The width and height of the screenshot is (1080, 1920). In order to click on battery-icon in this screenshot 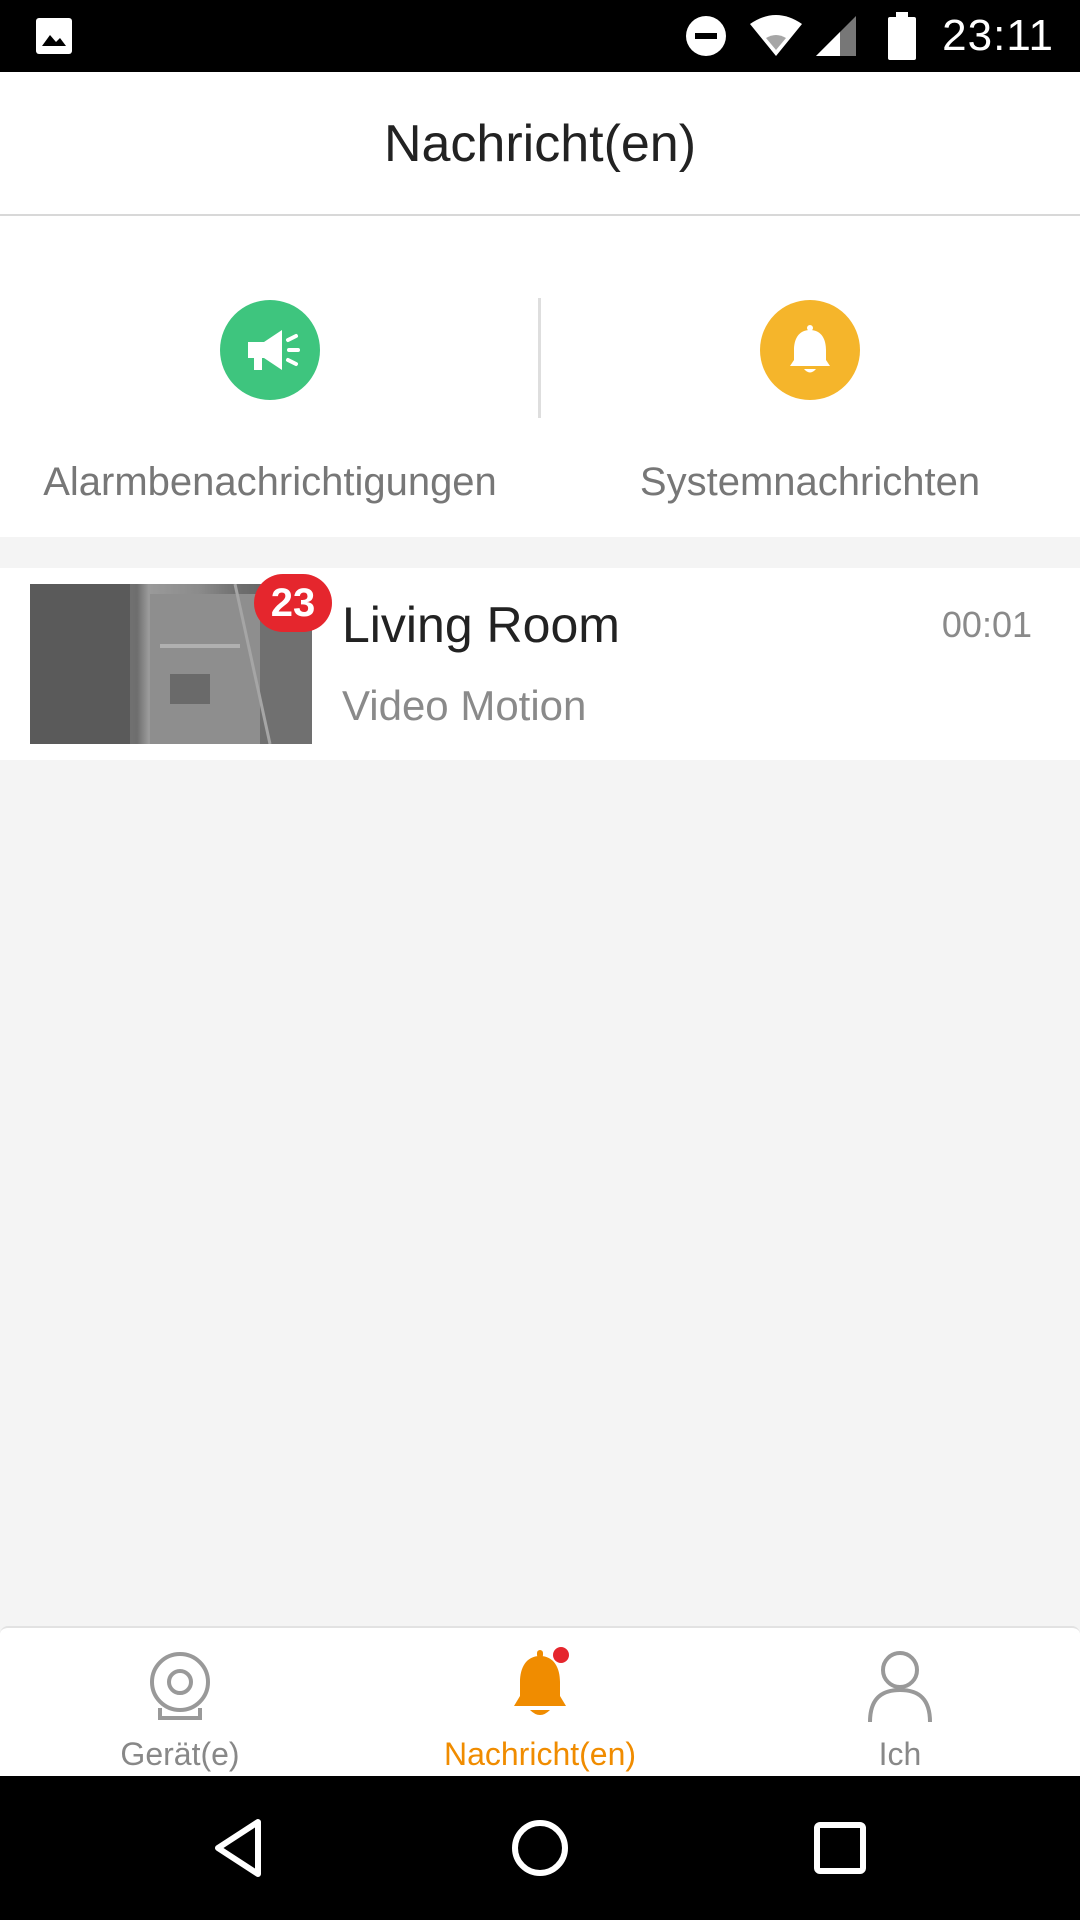, I will do `click(902, 36)`.